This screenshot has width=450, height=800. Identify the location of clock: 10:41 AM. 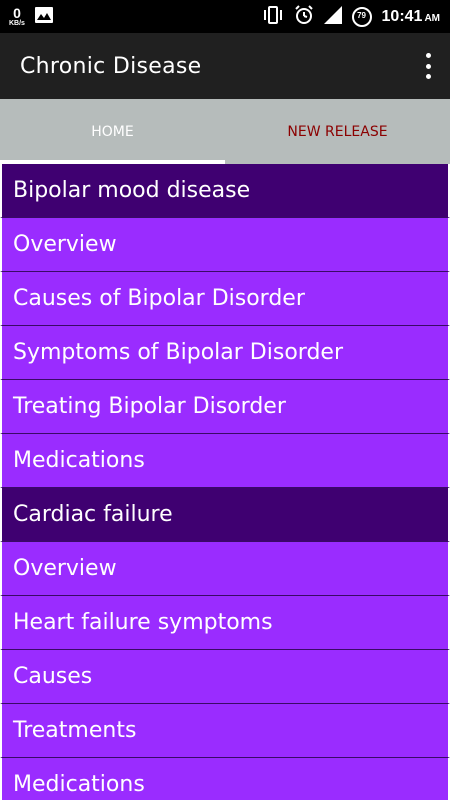
(411, 17).